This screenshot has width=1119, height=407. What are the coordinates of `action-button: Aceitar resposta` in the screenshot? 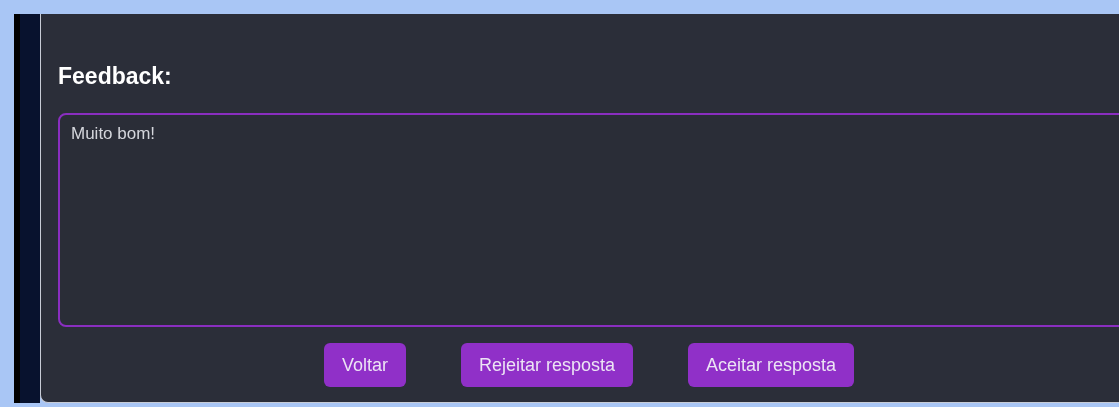 It's located at (771, 365).